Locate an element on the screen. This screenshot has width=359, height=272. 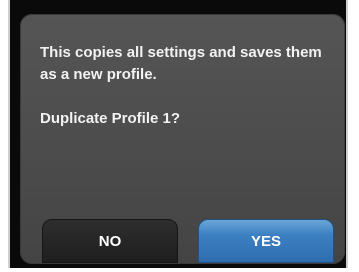
yes-button: YES is located at coordinates (266, 241).